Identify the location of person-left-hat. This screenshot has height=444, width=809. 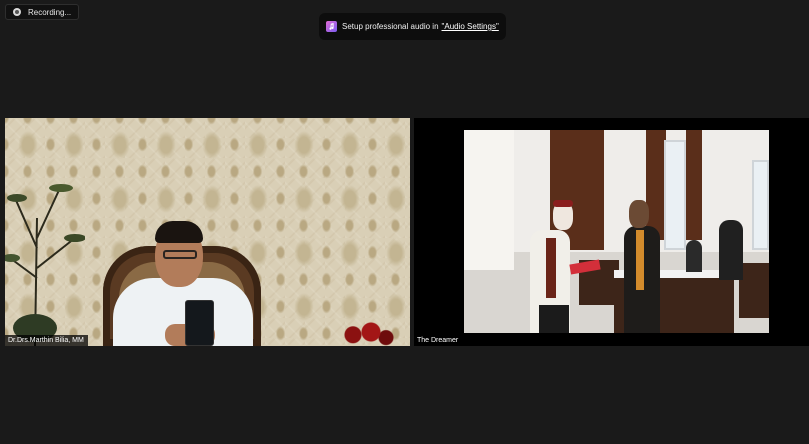
(563, 203).